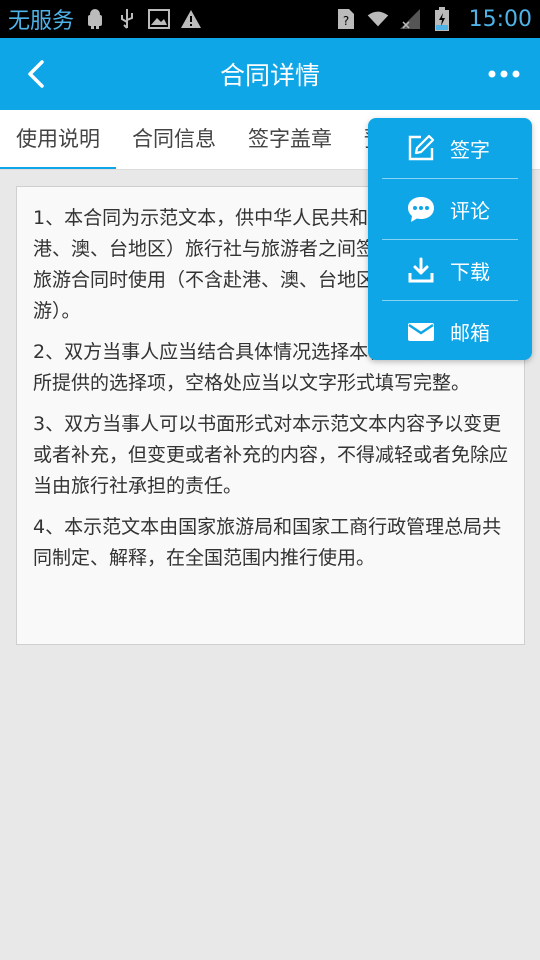 This screenshot has height=960, width=540. Describe the element at coordinates (470, 271) in the screenshot. I see `menu-item-download-label: 下载` at that location.